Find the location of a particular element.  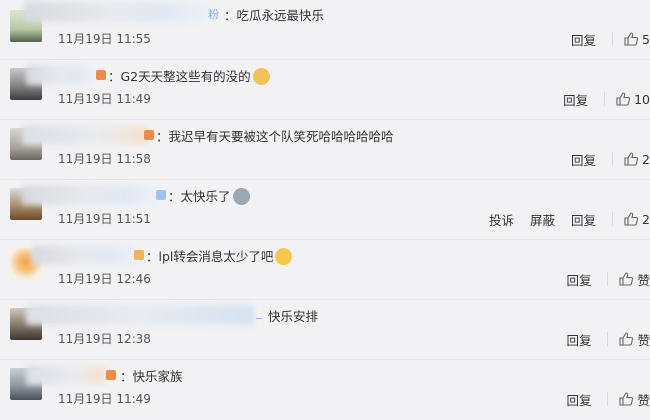

name-tag: _ is located at coordinates (259, 312).